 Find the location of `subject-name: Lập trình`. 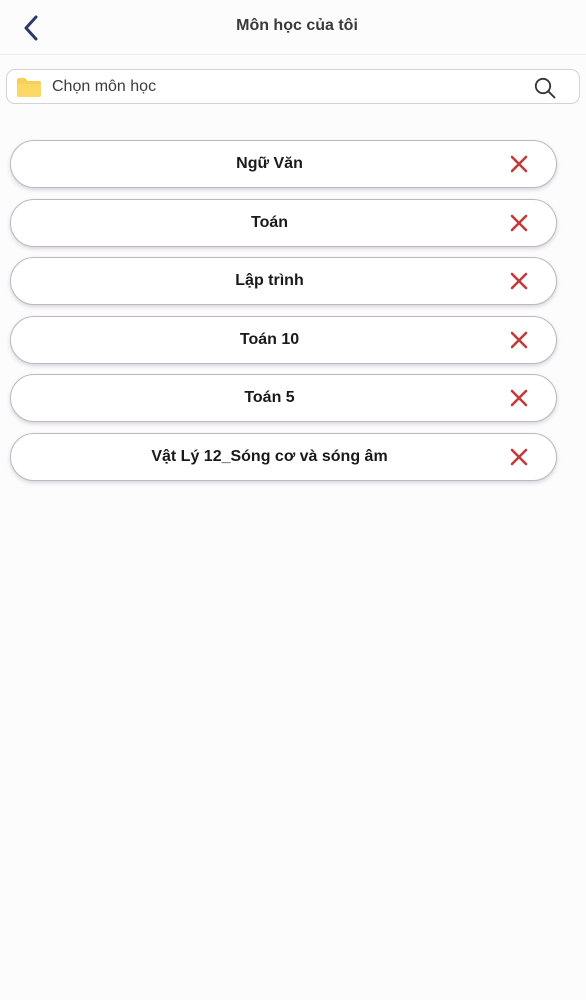

subject-name: Lập trình is located at coordinates (269, 281).